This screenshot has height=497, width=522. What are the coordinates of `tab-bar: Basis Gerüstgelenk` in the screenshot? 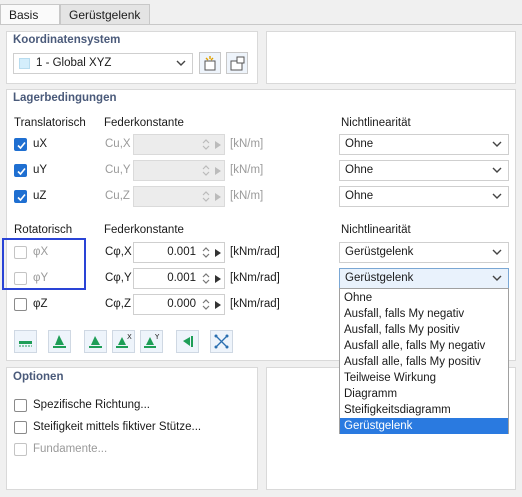 It's located at (261, 12).